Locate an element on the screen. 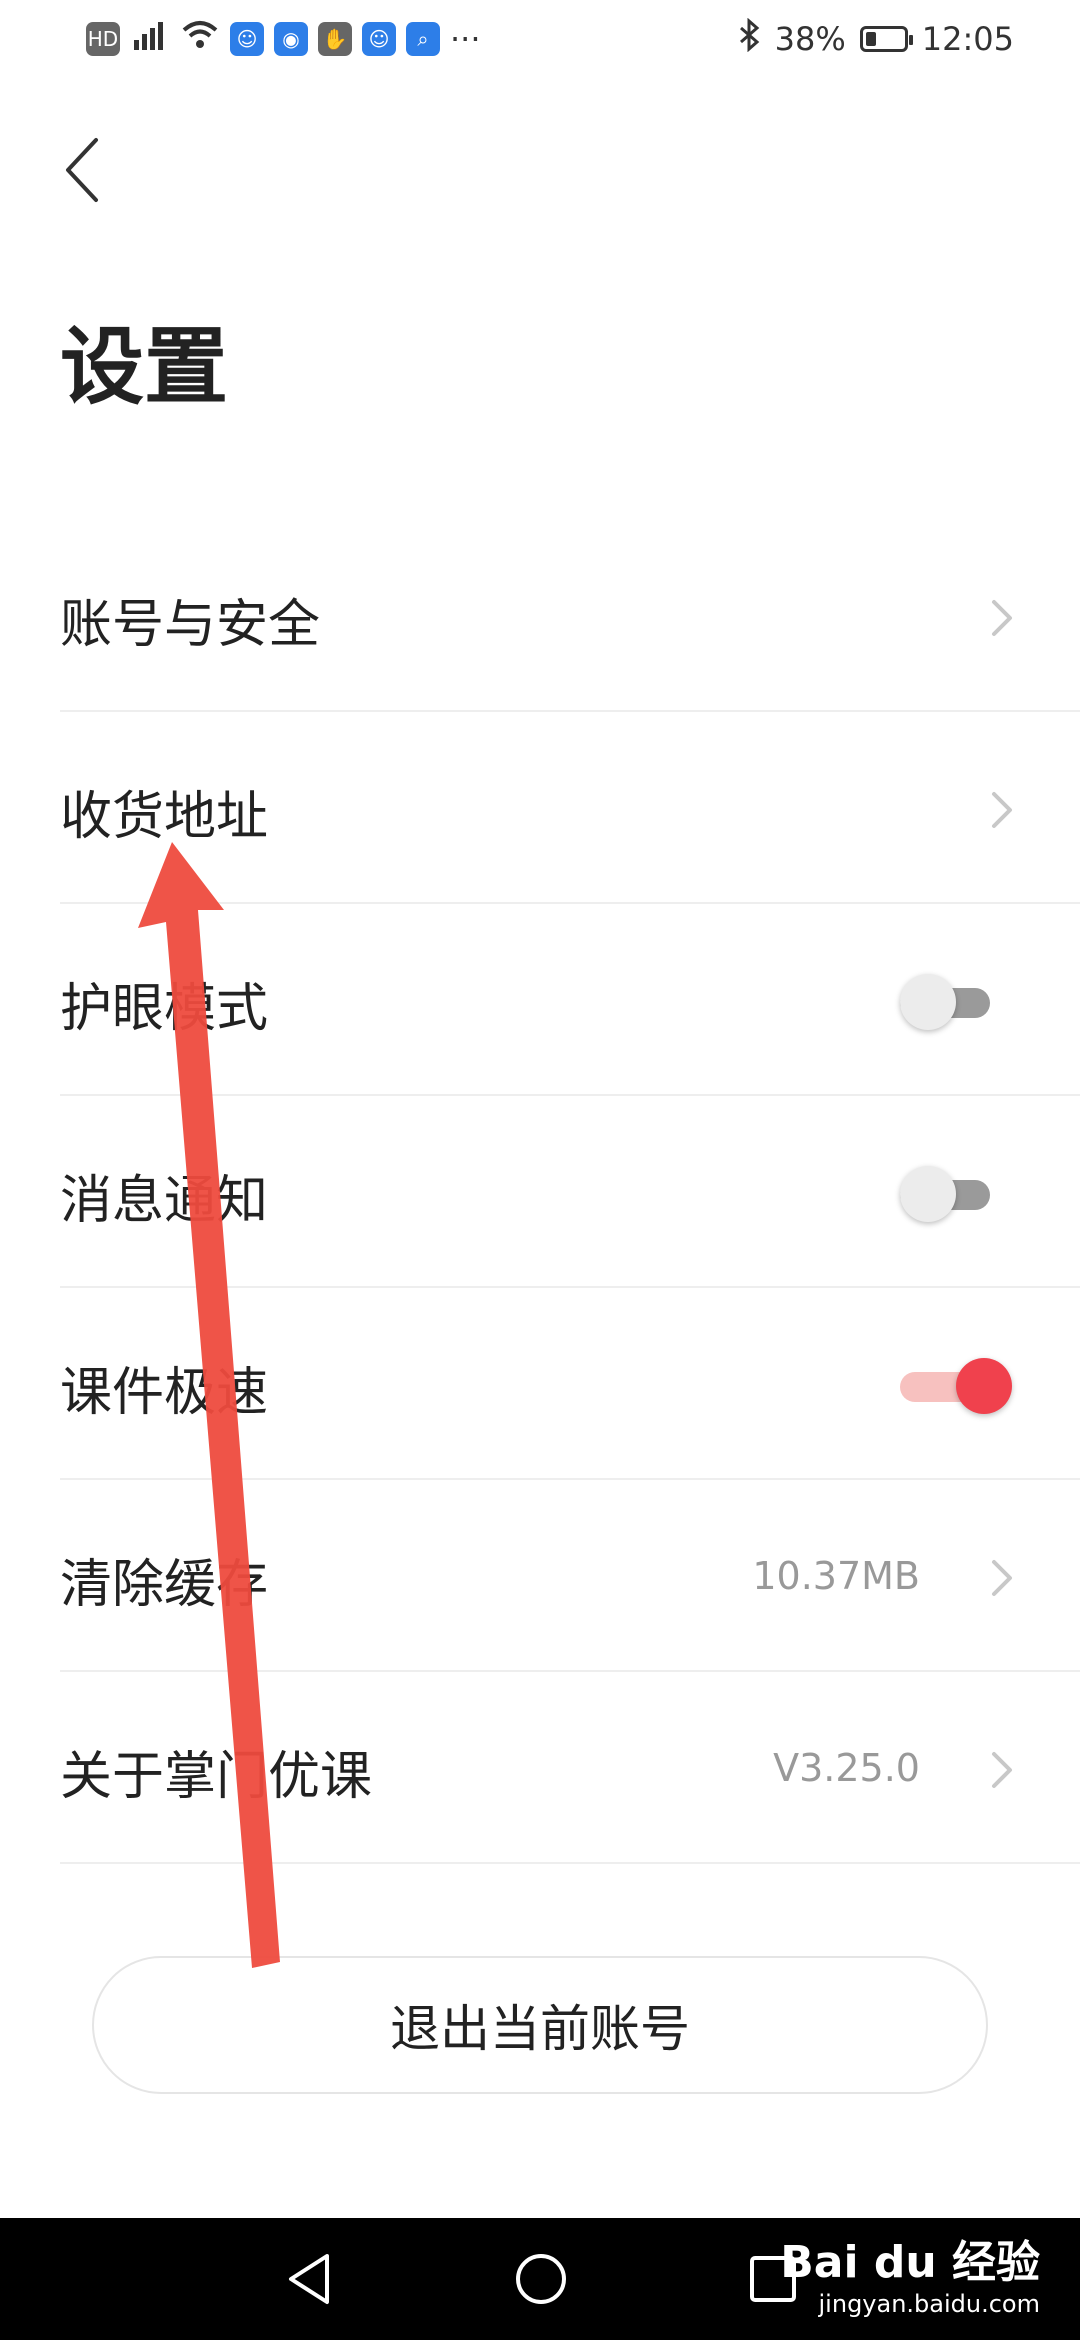 The image size is (1080, 2340). settings-item-shipping-address: 收货地址 is located at coordinates (570, 808).